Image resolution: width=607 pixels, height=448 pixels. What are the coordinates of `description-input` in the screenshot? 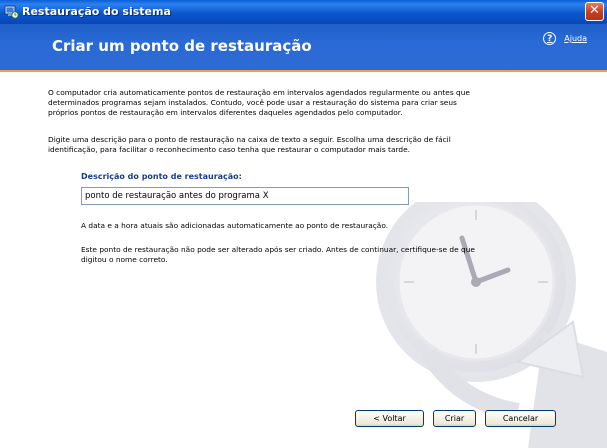 It's located at (245, 196).